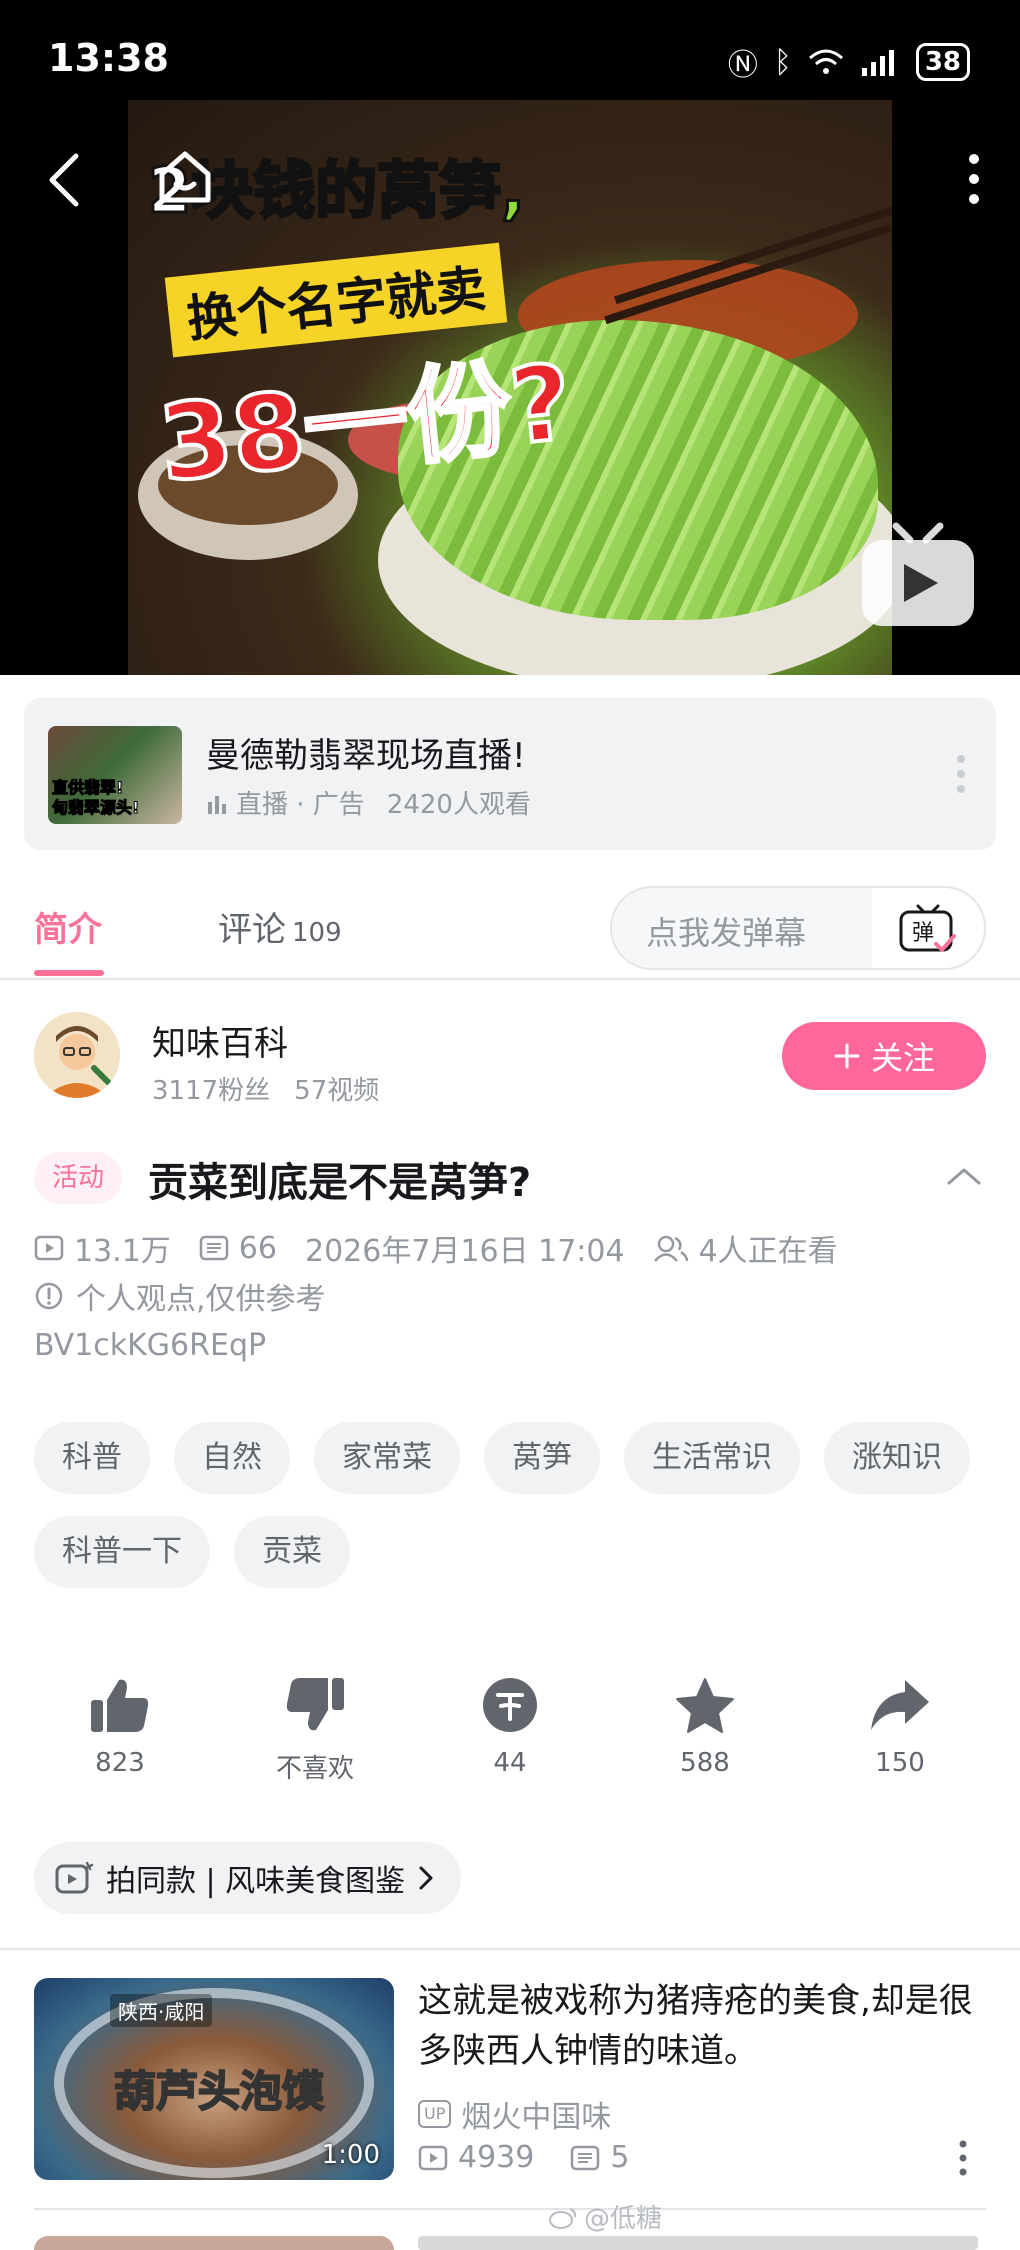 The height and width of the screenshot is (2250, 1020). I want to click on video-duration: 1:00, so click(350, 2155).